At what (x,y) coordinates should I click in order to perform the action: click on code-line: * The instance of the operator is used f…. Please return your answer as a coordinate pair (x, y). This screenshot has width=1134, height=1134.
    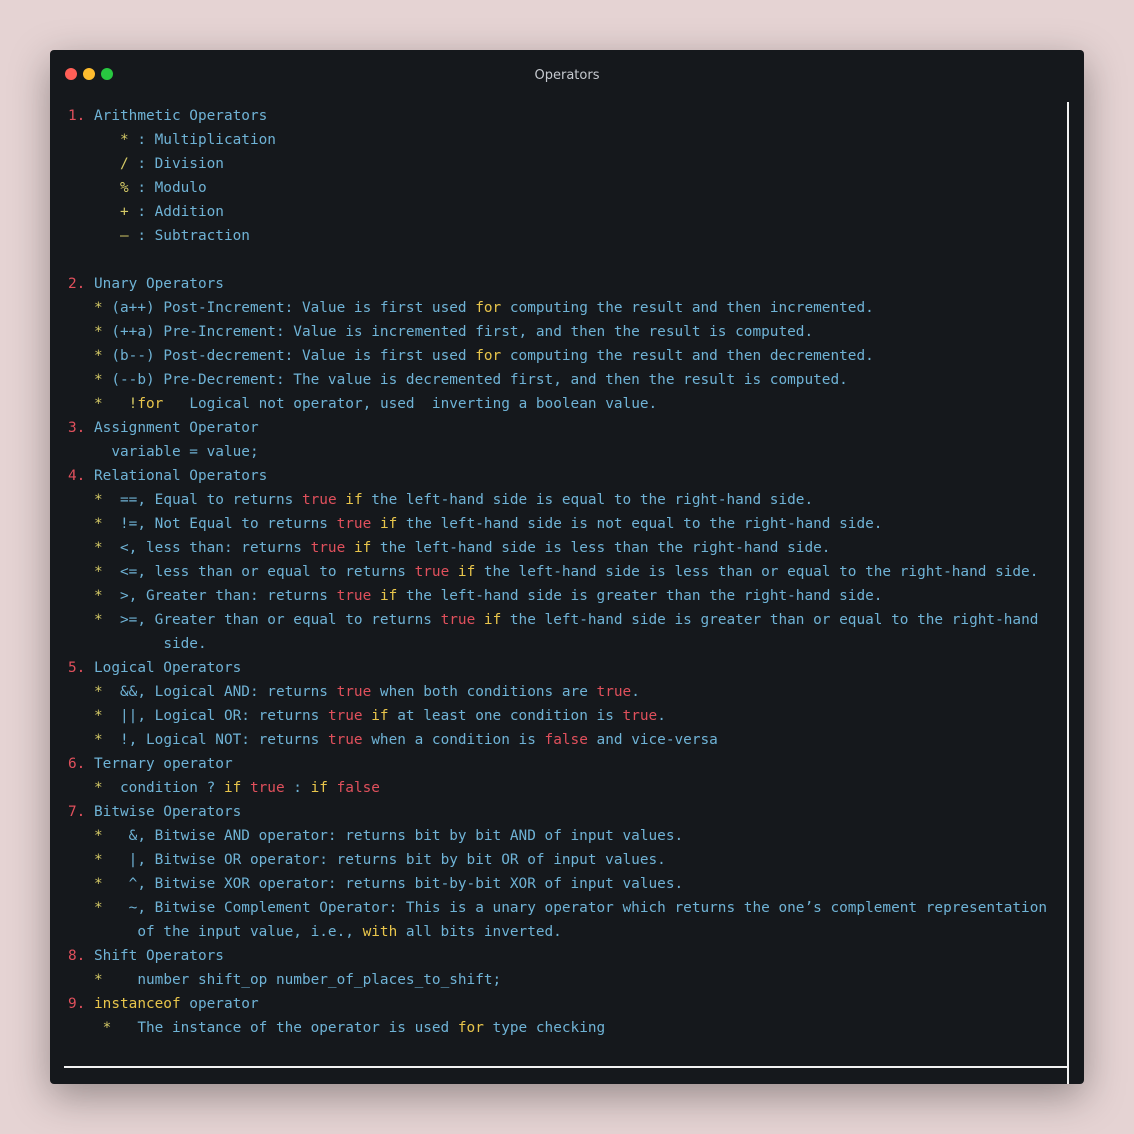
    Looking at the image, I should click on (566, 1028).